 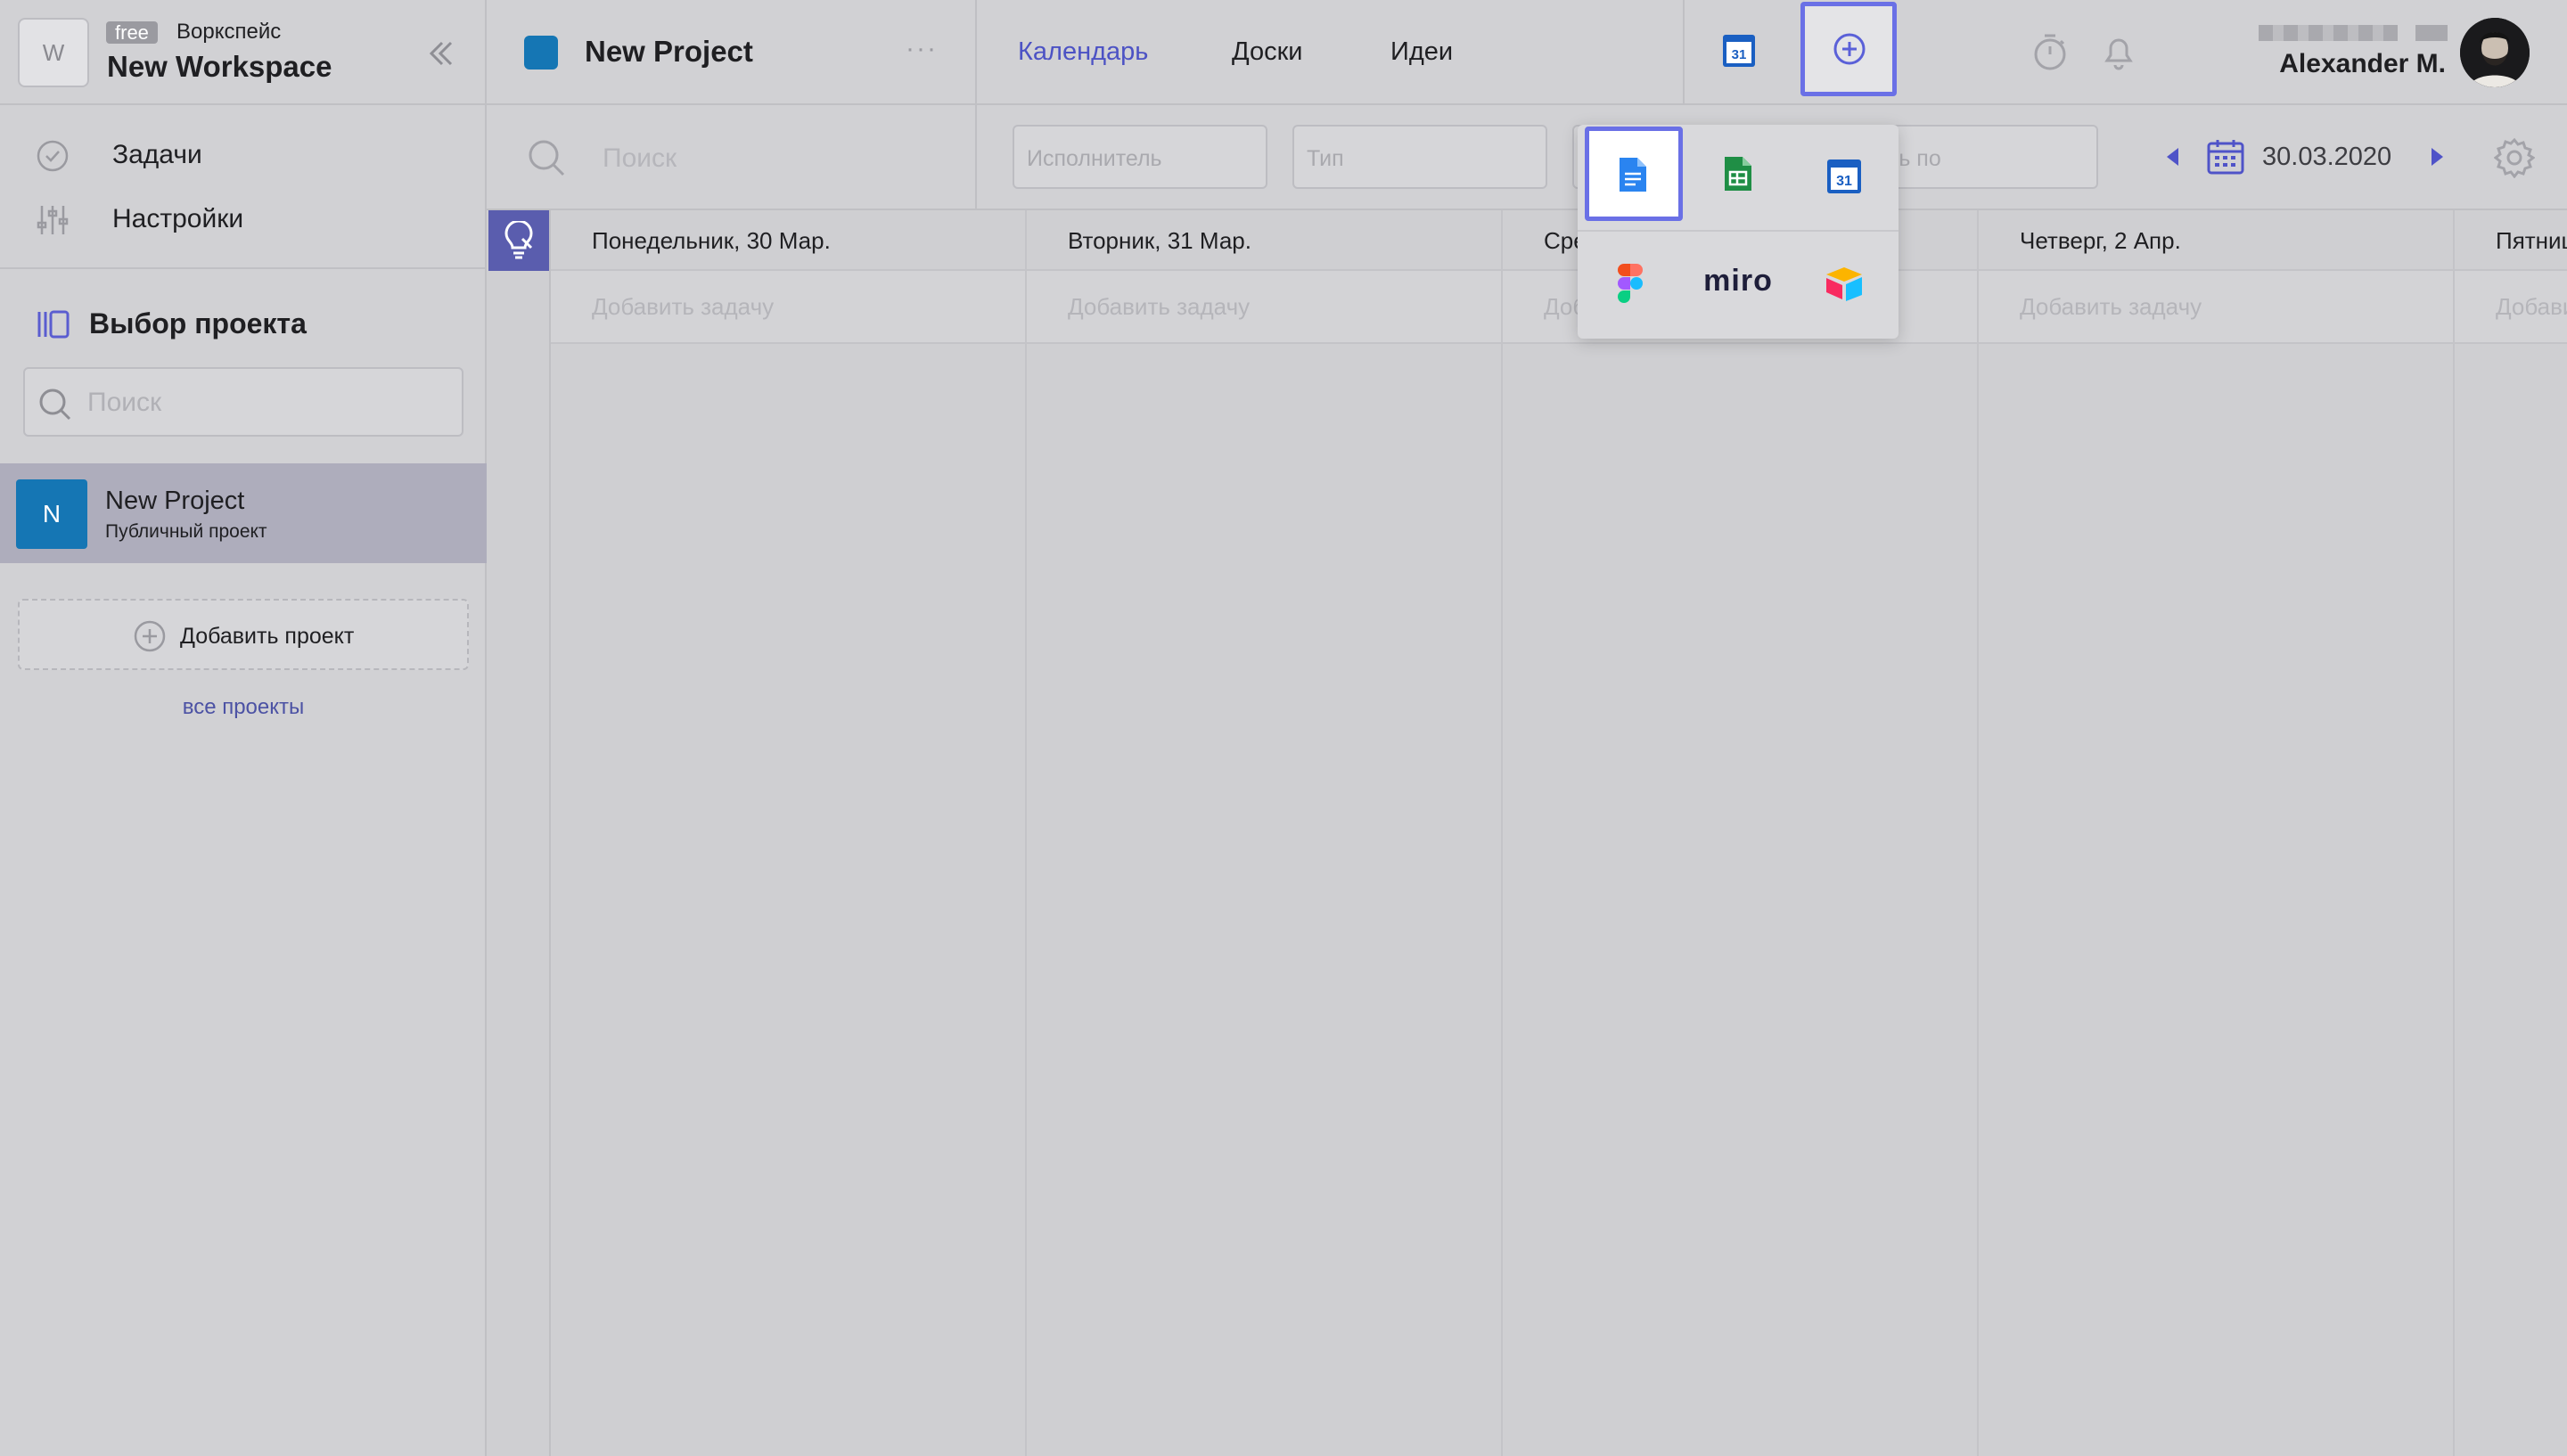 I want to click on add-integration-button, so click(x=1848, y=49).